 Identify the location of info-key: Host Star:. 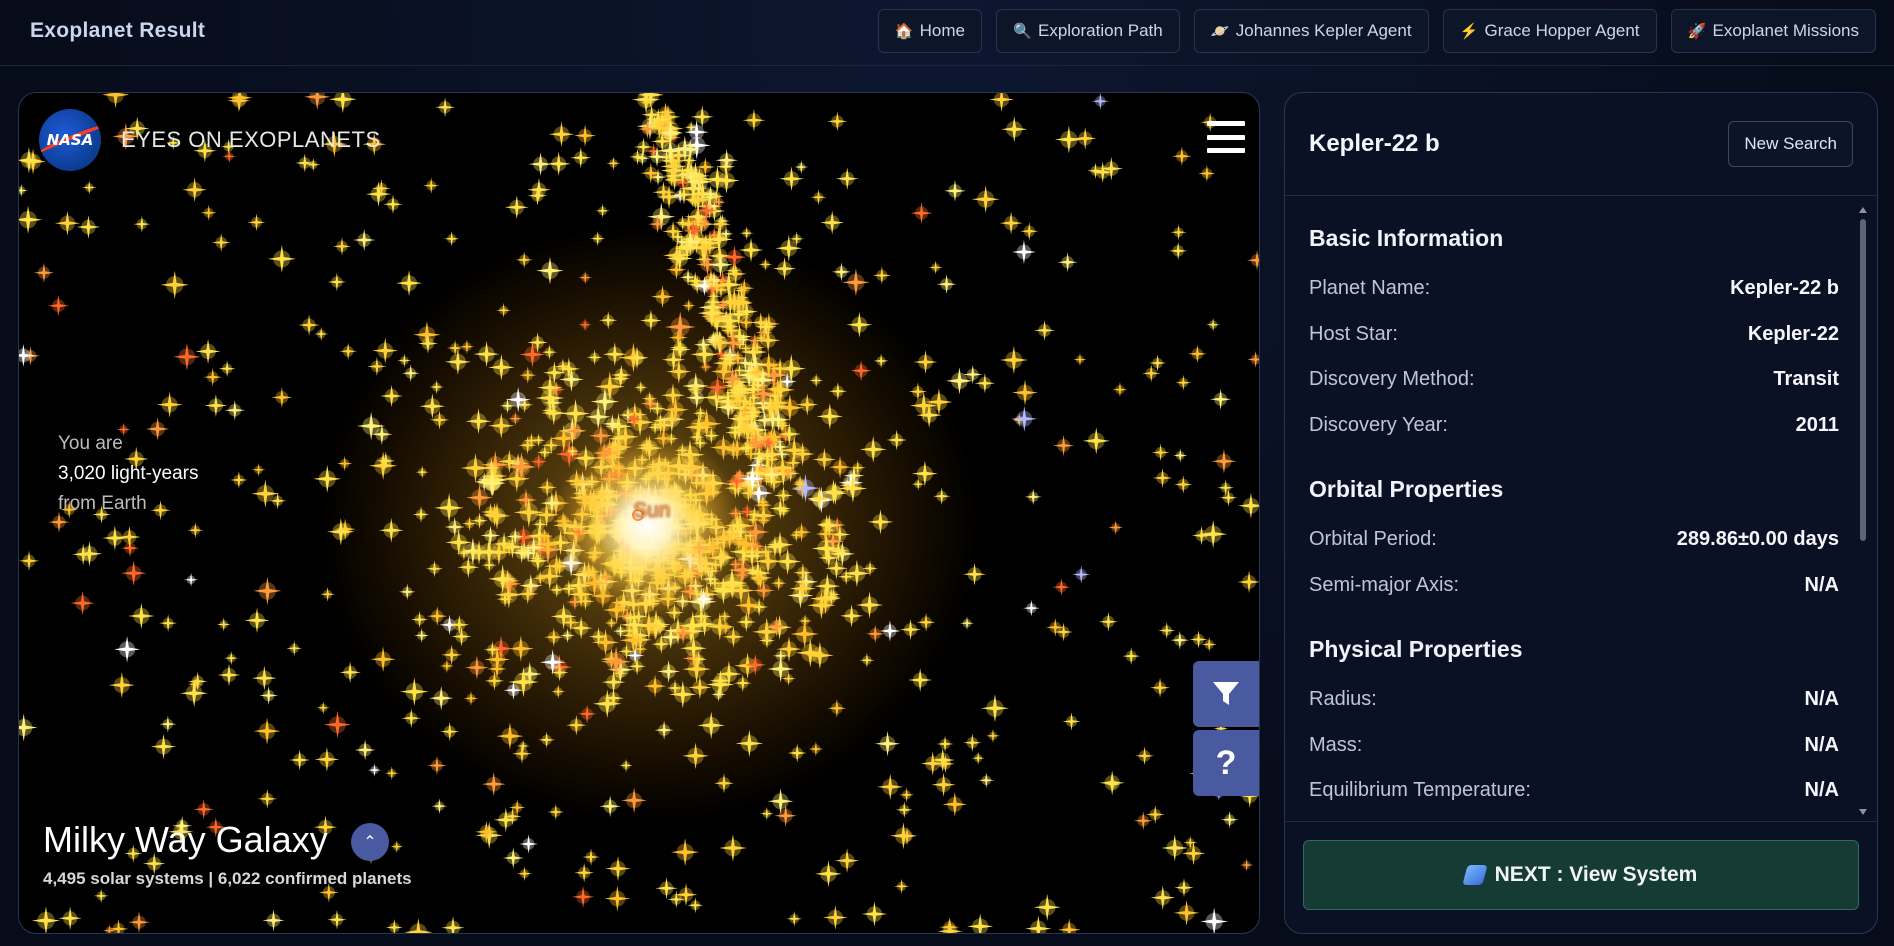
(1353, 333).